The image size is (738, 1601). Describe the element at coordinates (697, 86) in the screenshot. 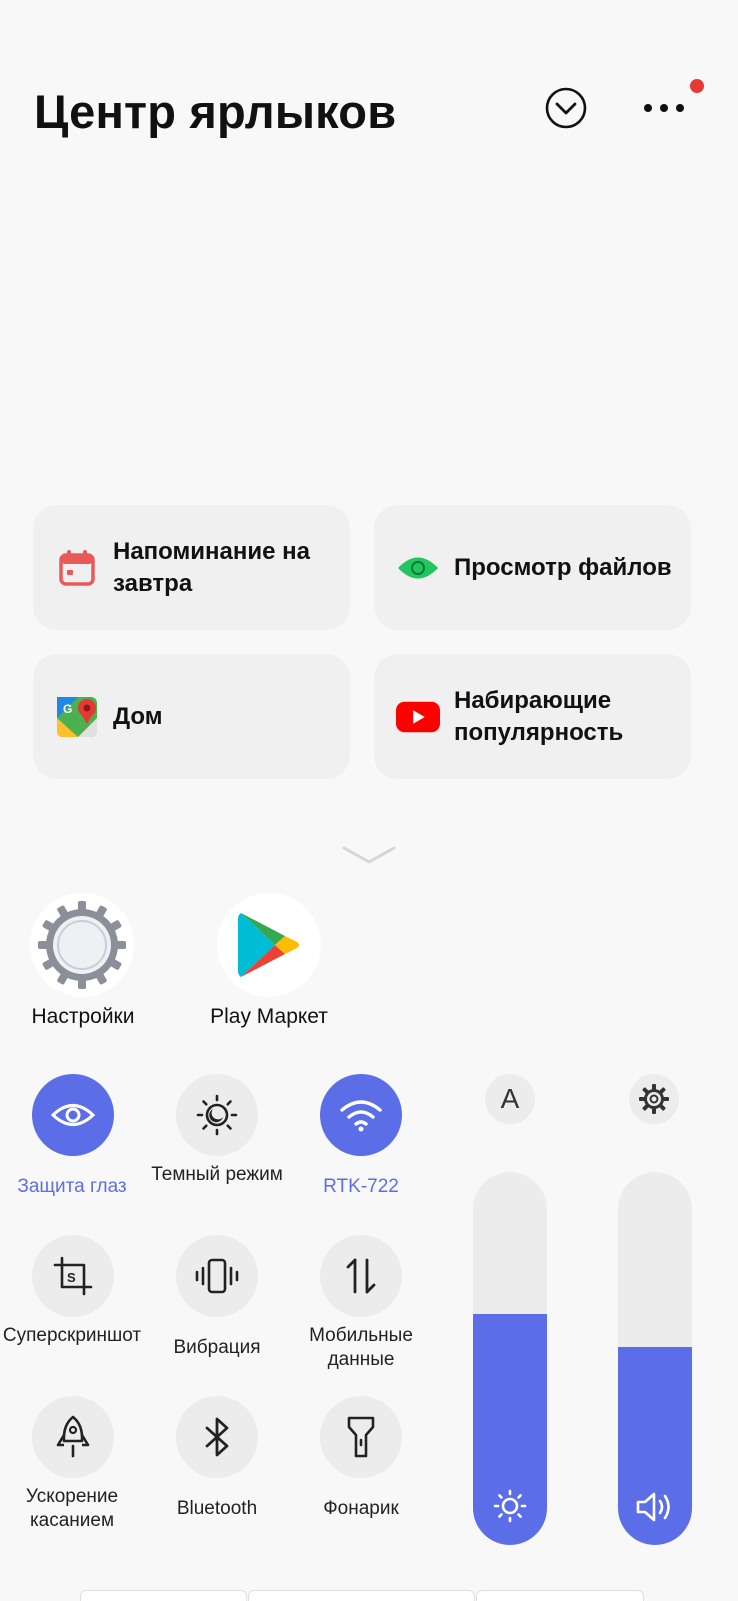

I see `notification-dot` at that location.